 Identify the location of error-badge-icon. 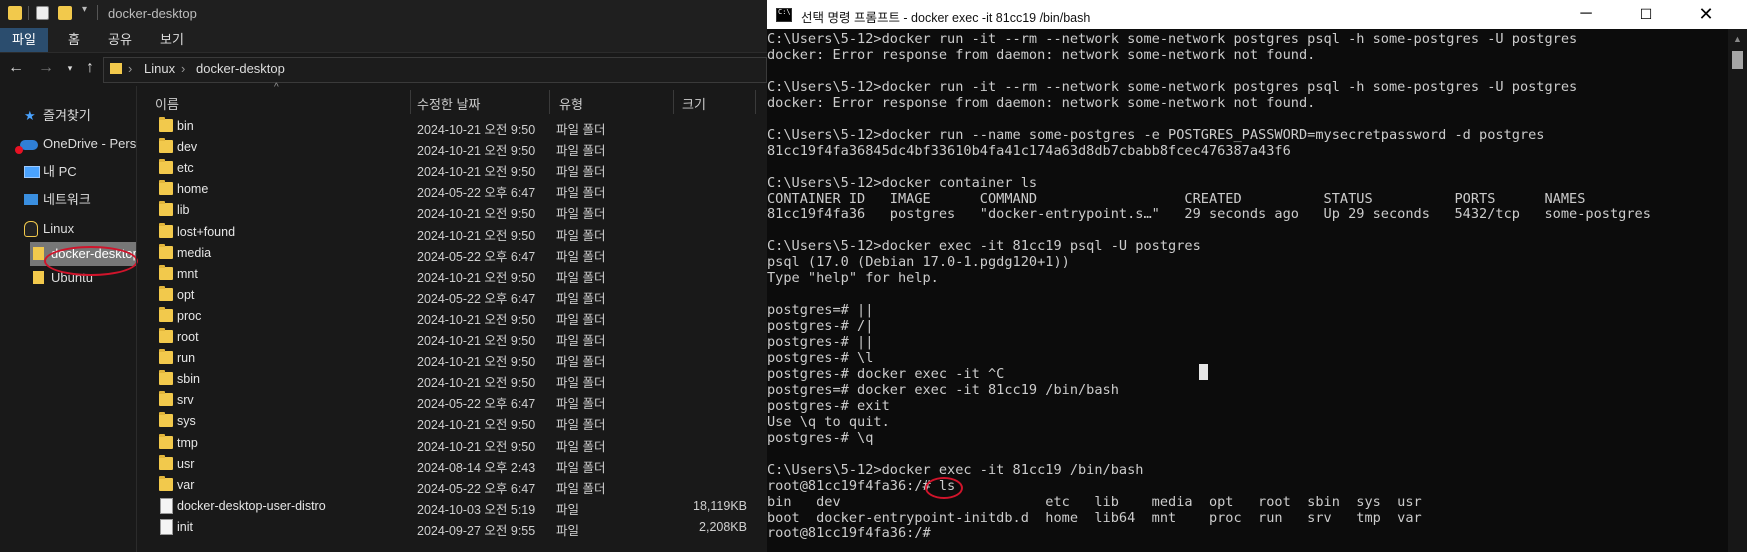
(19, 150).